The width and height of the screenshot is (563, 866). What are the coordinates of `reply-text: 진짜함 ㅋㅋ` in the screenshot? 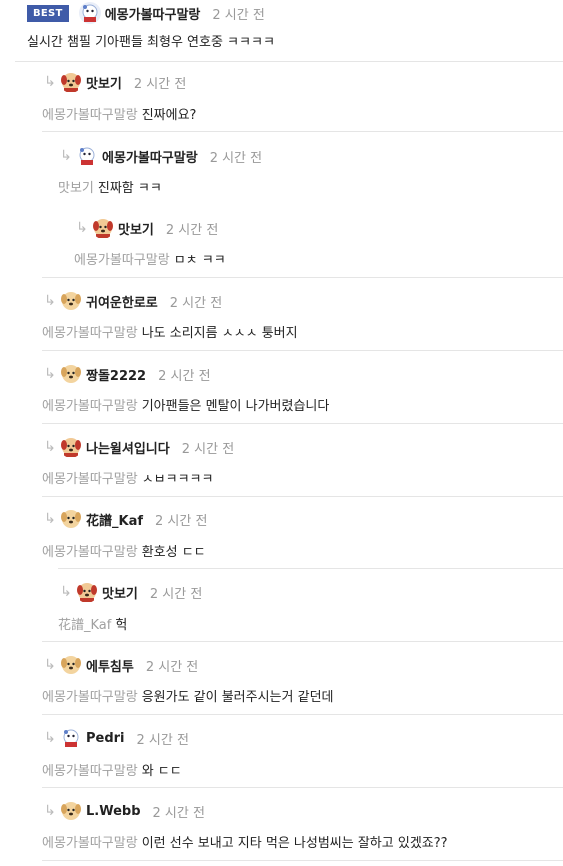 It's located at (129, 188).